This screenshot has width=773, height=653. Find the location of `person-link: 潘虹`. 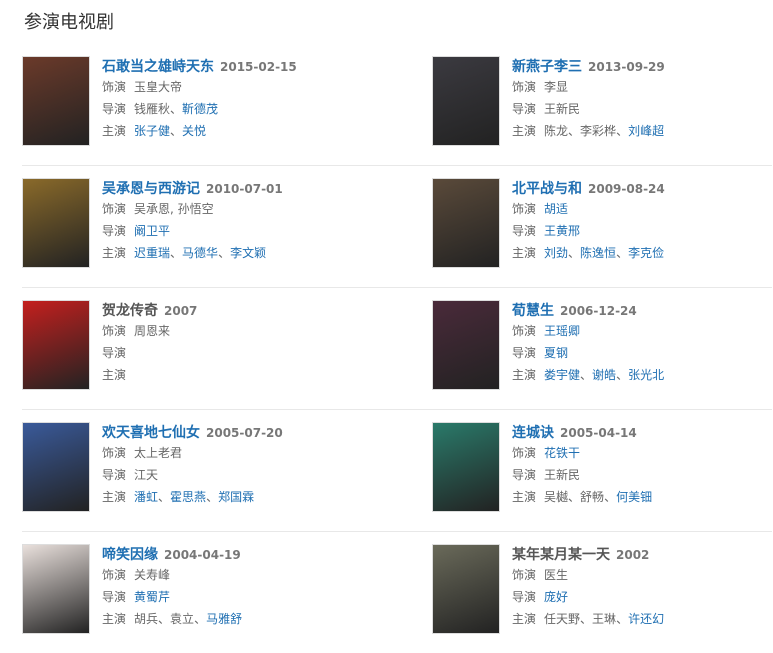

person-link: 潘虹 is located at coordinates (146, 497).